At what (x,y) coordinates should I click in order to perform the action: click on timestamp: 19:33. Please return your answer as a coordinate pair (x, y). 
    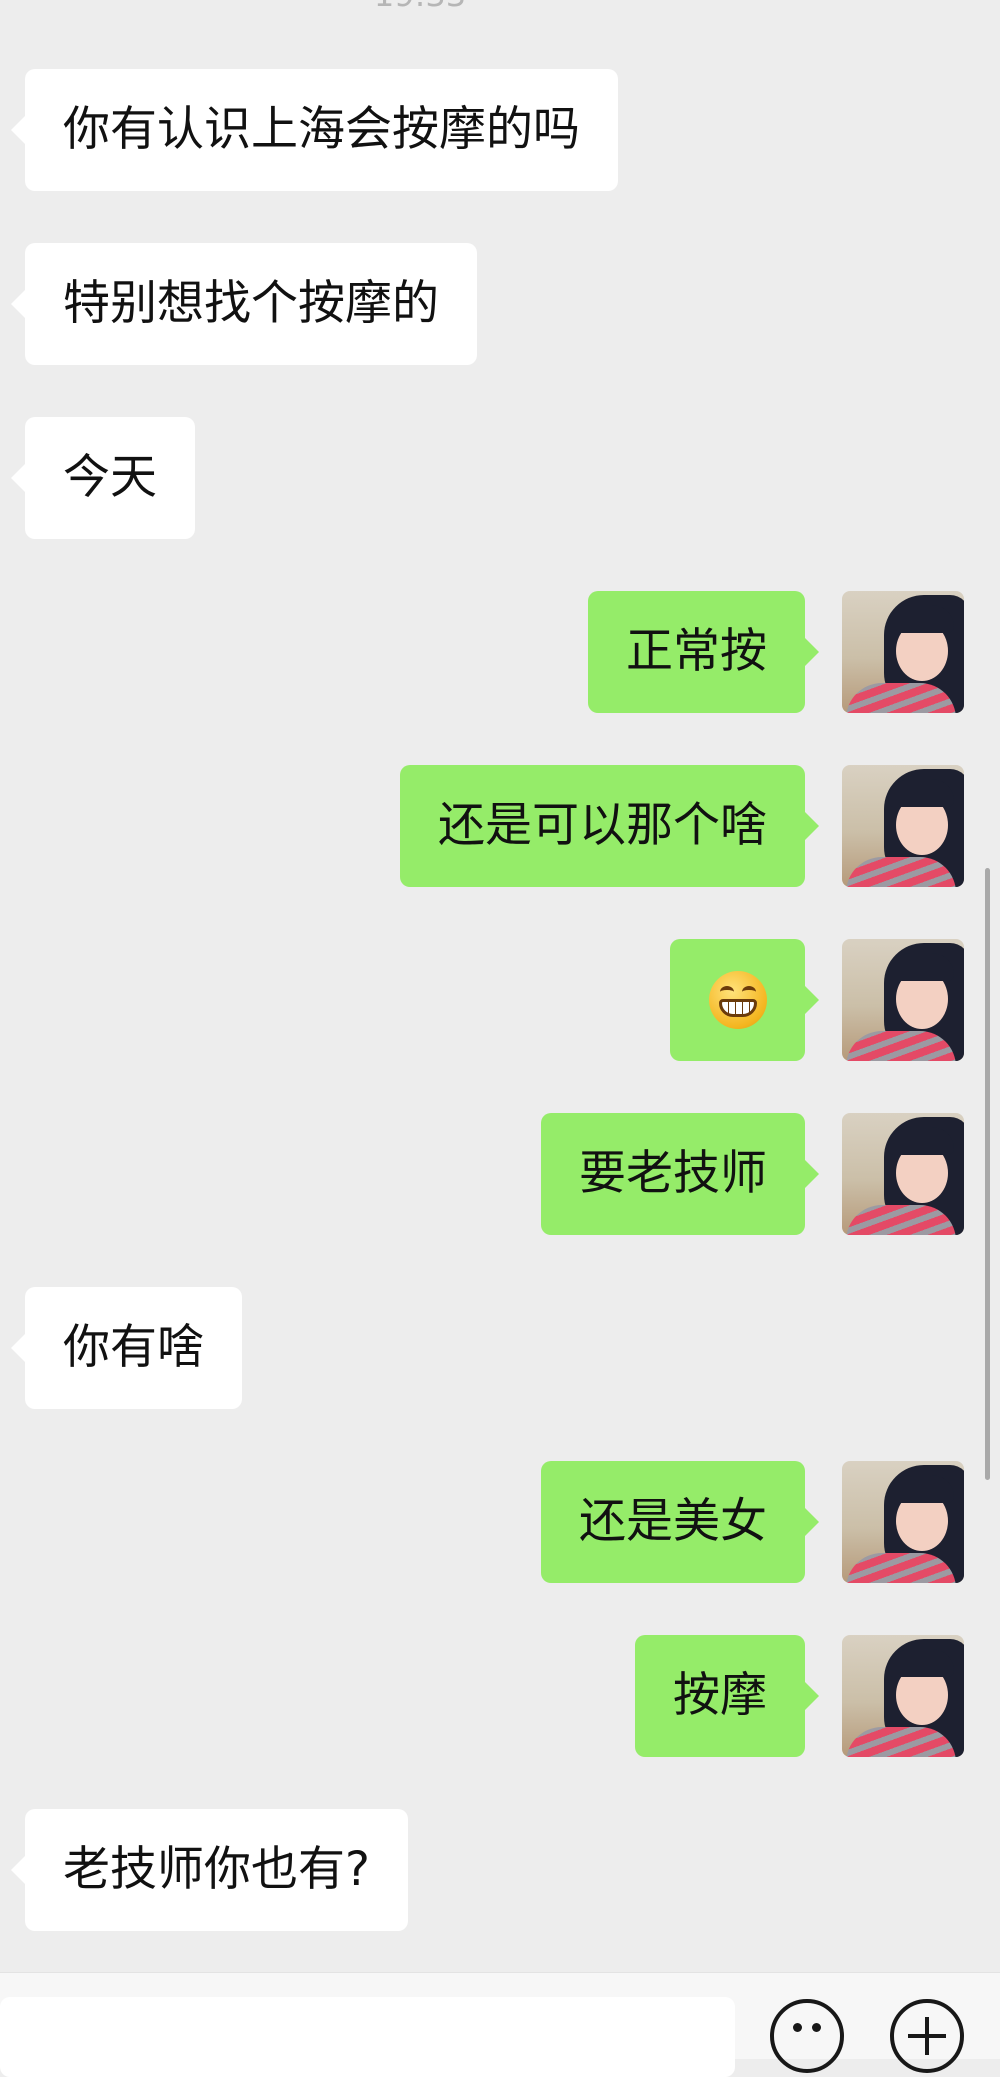
    Looking at the image, I should click on (420, 7).